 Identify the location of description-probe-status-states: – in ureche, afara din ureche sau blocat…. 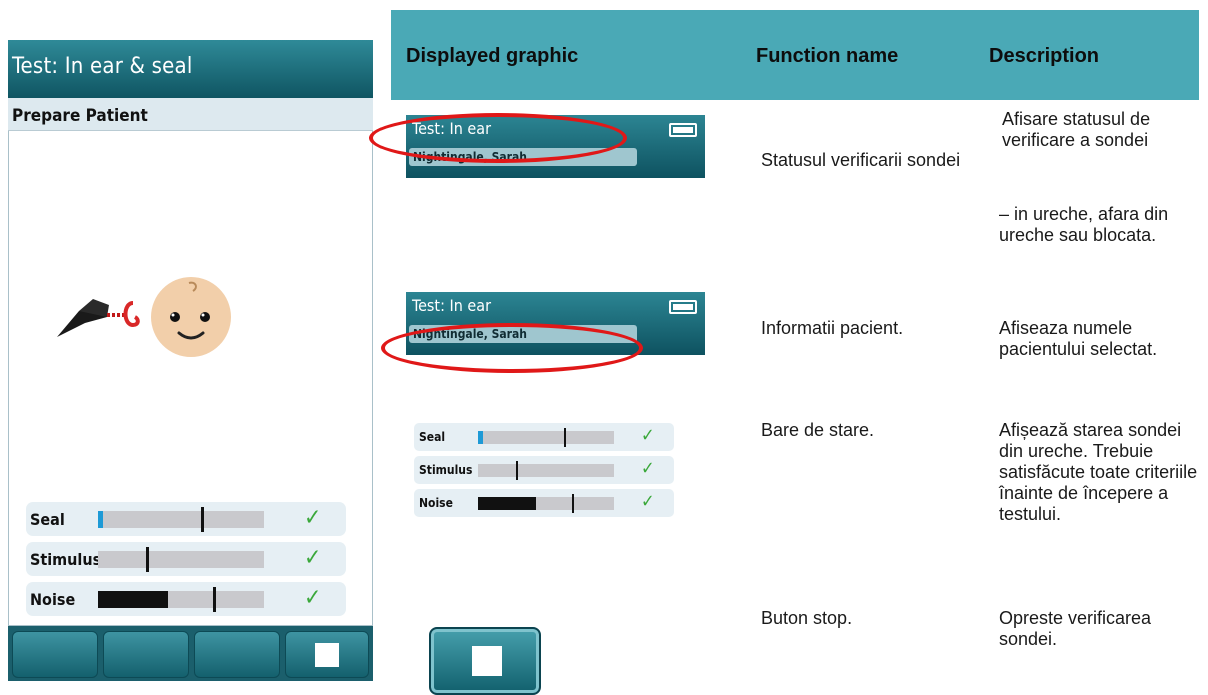
(1084, 224).